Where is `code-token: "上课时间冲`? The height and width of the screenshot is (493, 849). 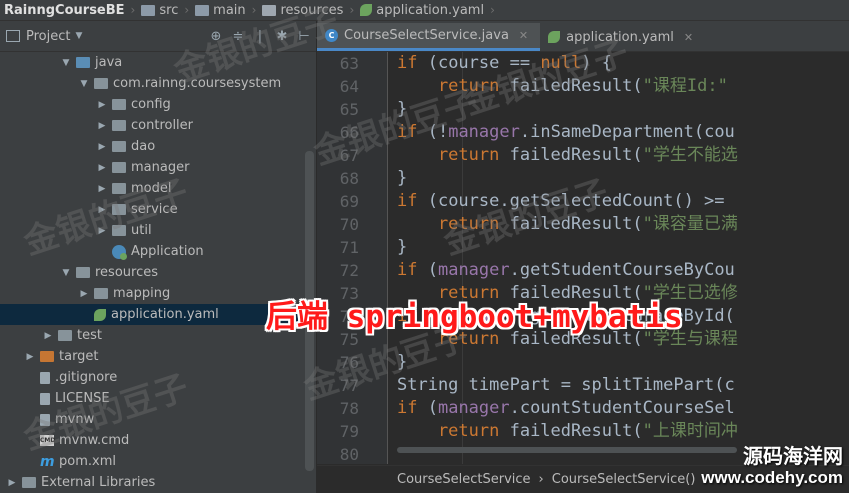
code-token: "上课时间冲 is located at coordinates (690, 431).